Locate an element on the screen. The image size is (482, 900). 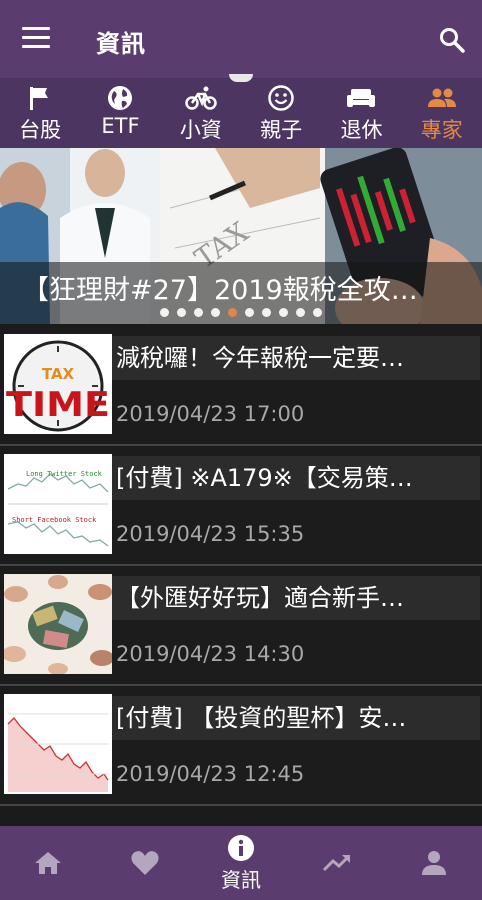
article-row: 【外匯好好玩】適合新手… 2019/04/23 14:30 is located at coordinates (241, 626).